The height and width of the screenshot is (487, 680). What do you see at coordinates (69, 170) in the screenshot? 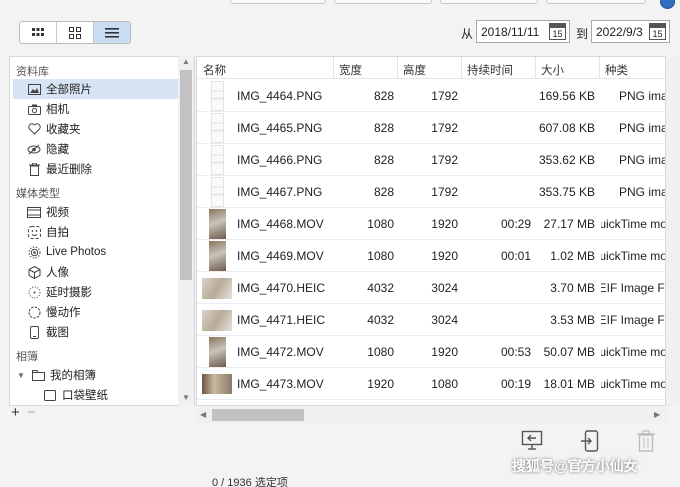
I see `sidebar-item-label: 最近删除` at bounding box center [69, 170].